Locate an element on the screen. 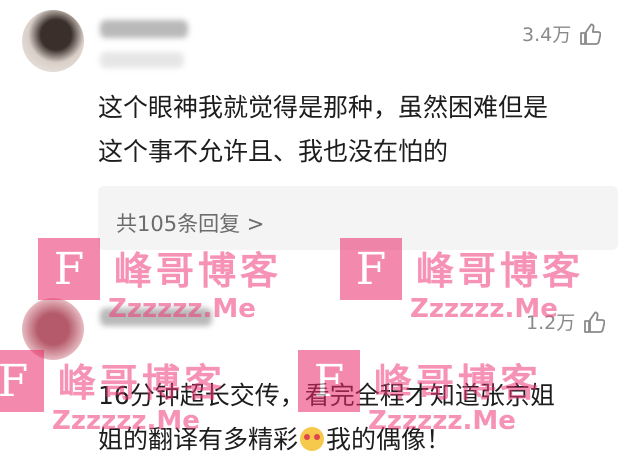 The image size is (640, 474). view-replies-button: 共105条回复 > is located at coordinates (358, 218).